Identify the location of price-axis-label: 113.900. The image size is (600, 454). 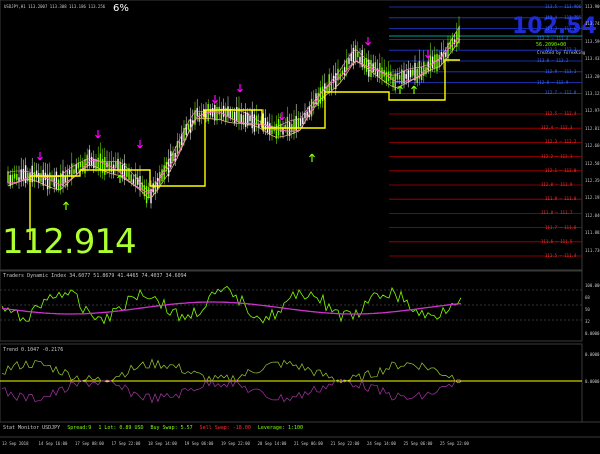
(592, 6).